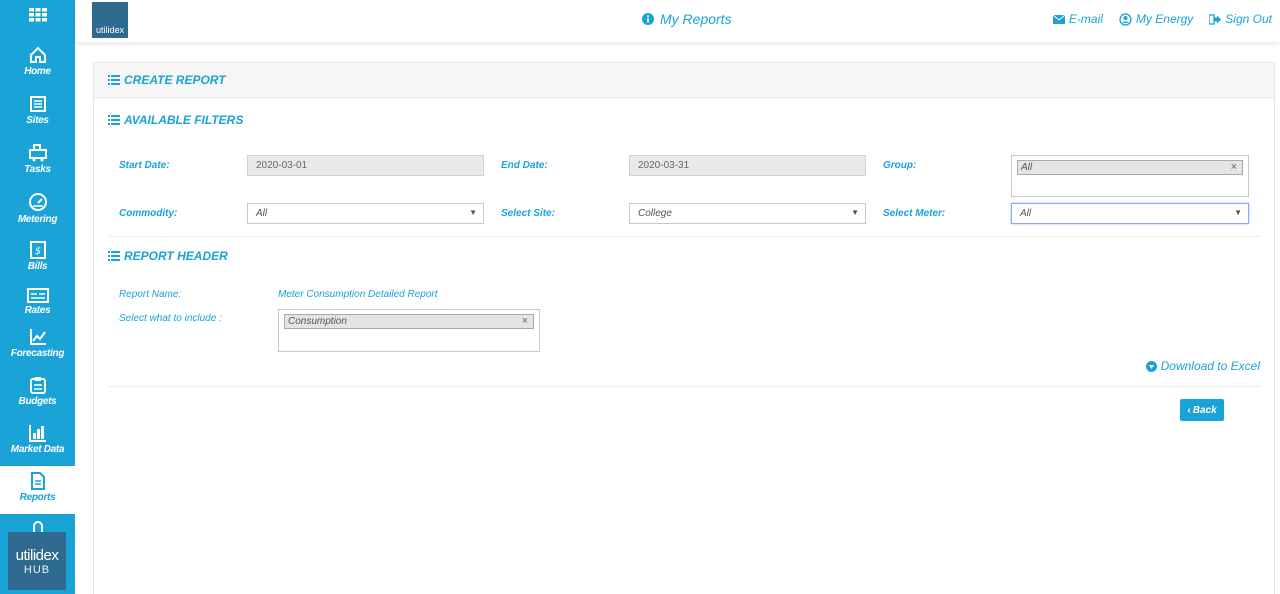 The height and width of the screenshot is (594, 1280). What do you see at coordinates (365, 213) in the screenshot?
I see `commodity-select: All ▼` at bounding box center [365, 213].